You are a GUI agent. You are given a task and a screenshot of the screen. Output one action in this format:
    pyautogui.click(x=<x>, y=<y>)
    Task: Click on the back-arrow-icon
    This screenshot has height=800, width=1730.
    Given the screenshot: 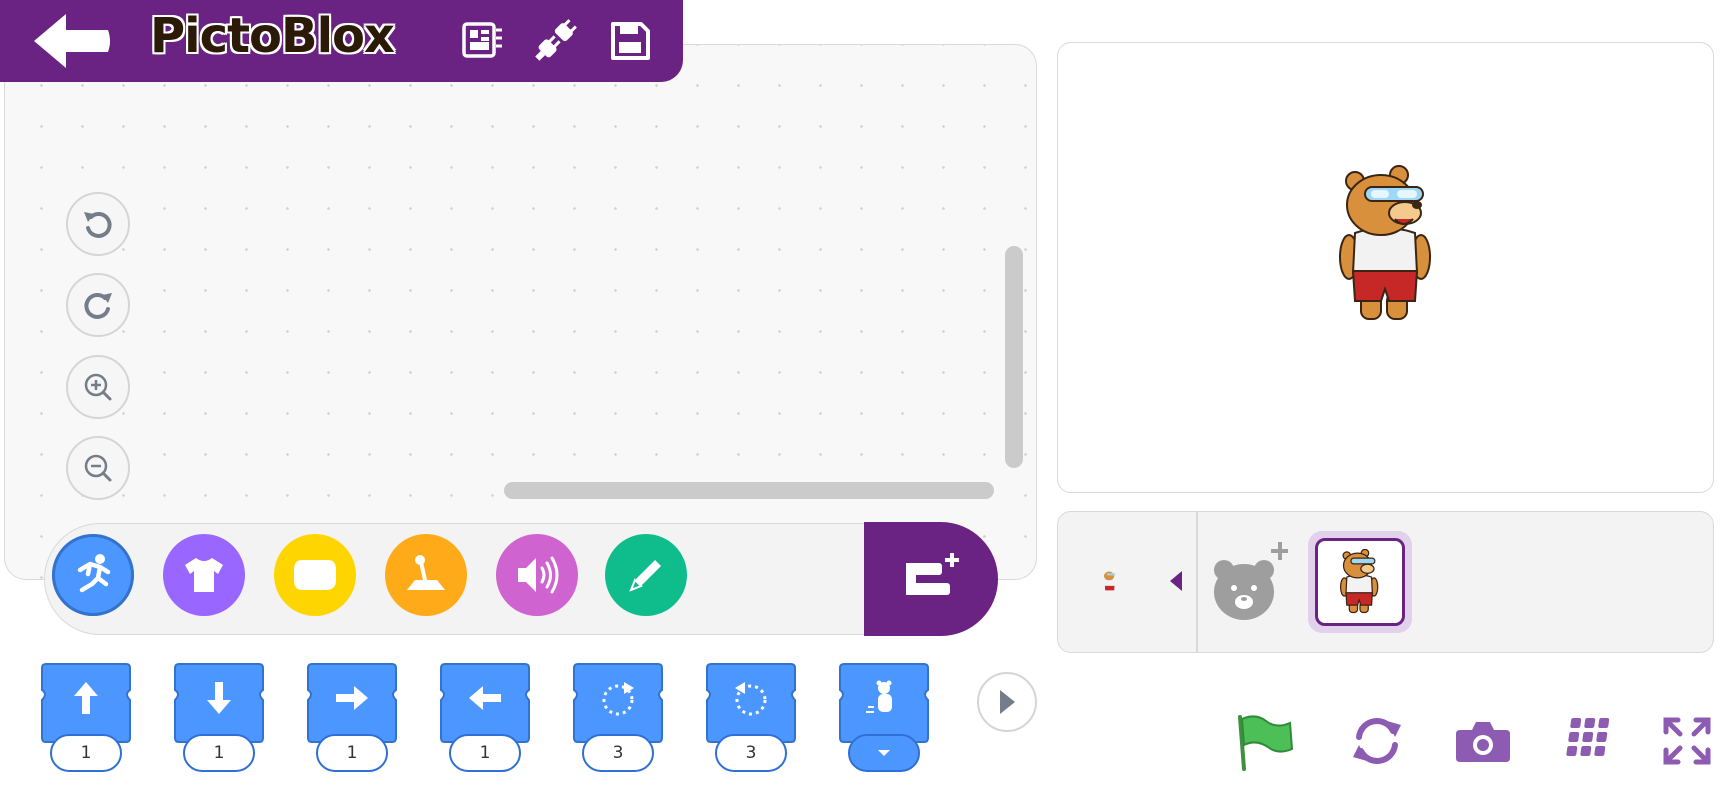 What is the action you would take?
    pyautogui.click(x=72, y=41)
    